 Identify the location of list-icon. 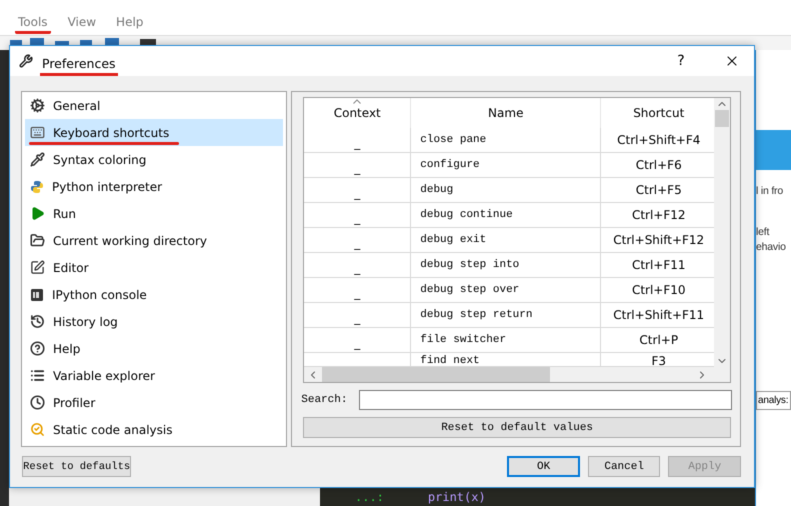
(37, 375).